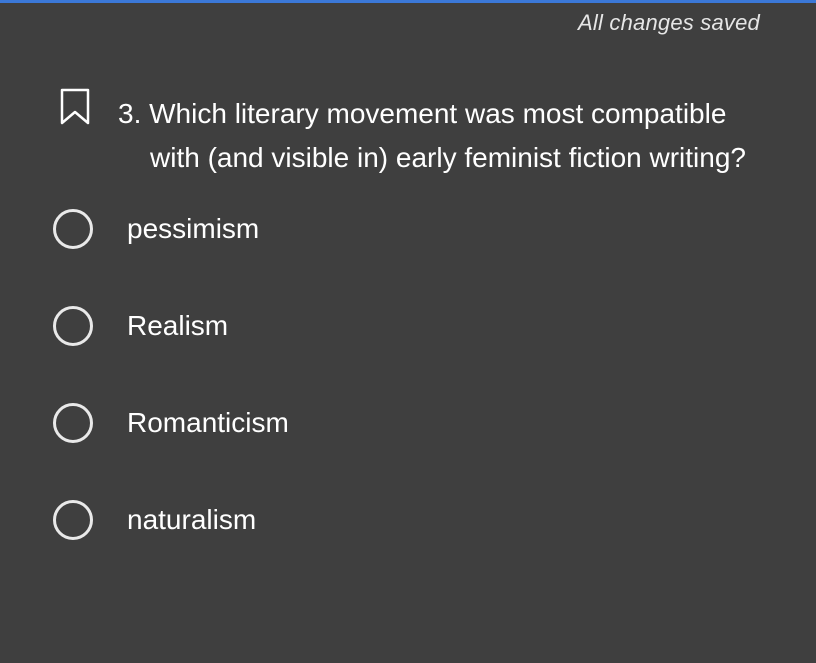 The width and height of the screenshot is (816, 663). Describe the element at coordinates (413, 520) in the screenshot. I see `option-naturalism: naturalism` at that location.